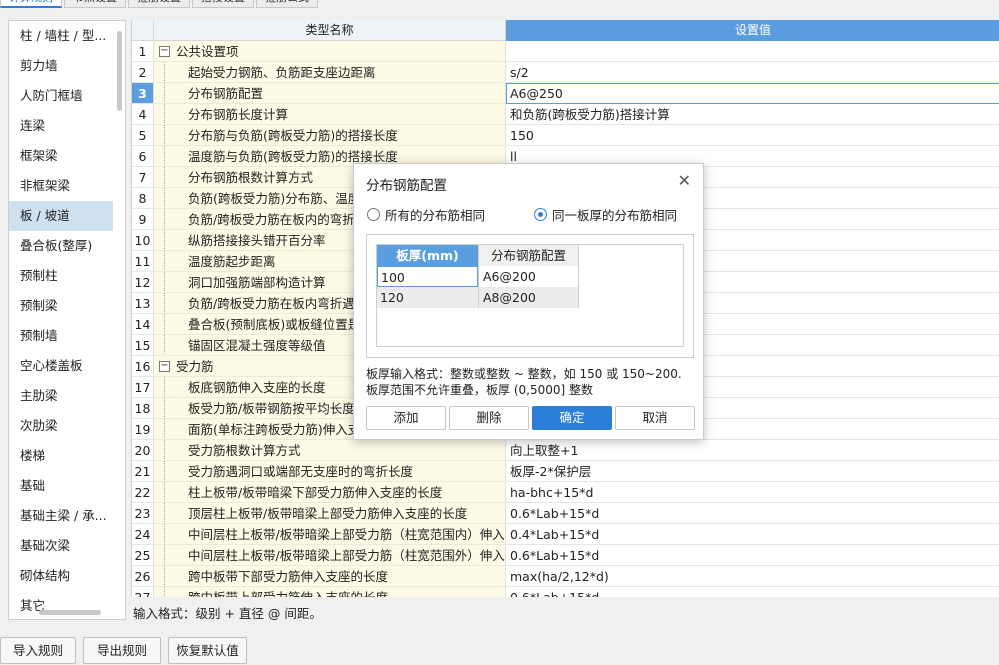 Image resolution: width=999 pixels, height=665 pixels. I want to click on row-number: 7, so click(143, 177).